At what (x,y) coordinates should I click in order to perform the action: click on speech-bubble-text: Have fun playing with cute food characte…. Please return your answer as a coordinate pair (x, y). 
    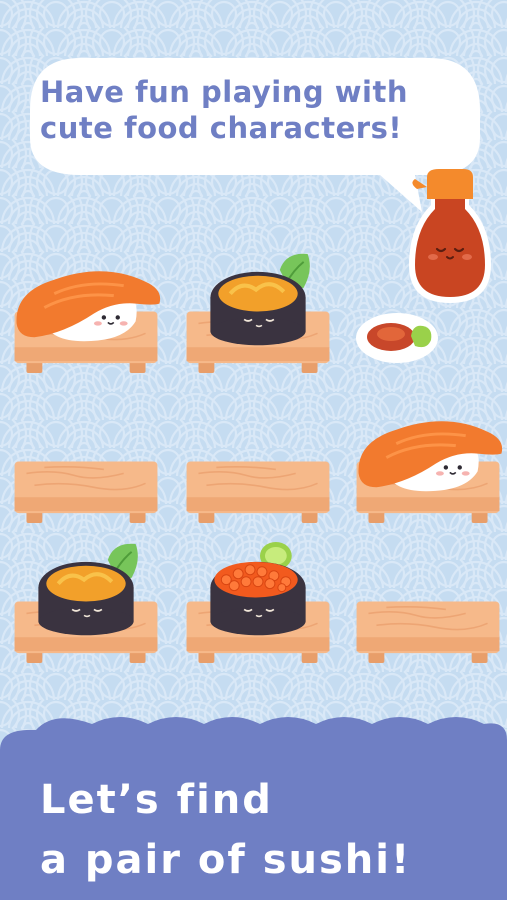
    Looking at the image, I should click on (255, 110).